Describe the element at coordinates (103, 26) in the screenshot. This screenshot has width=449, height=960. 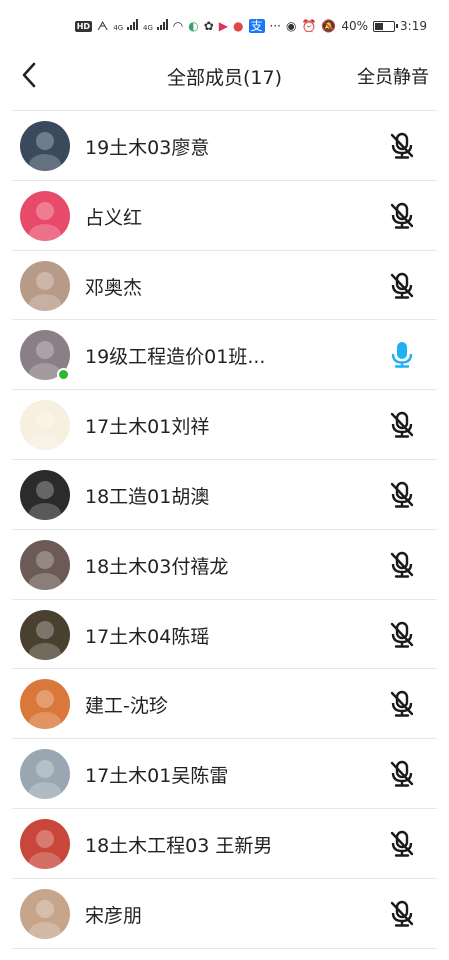
I see `data-icon: ᗅ` at that location.